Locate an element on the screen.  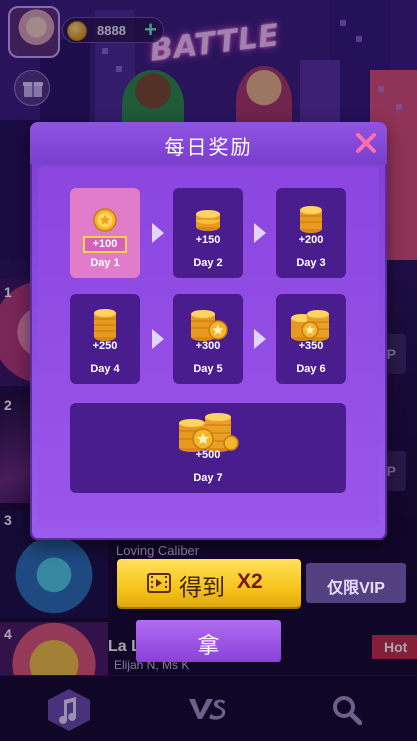
day-label: Day 1 is located at coordinates (105, 263).